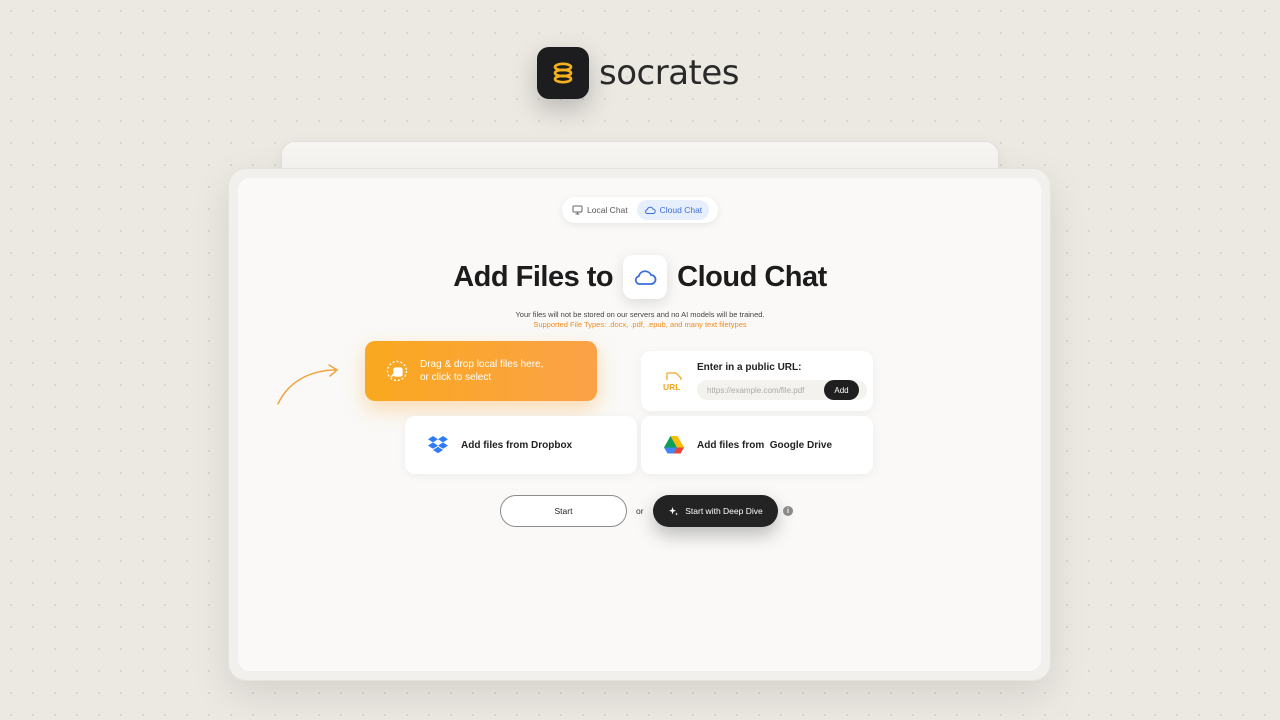 This screenshot has width=1280, height=720. I want to click on start-button: Start, so click(563, 511).